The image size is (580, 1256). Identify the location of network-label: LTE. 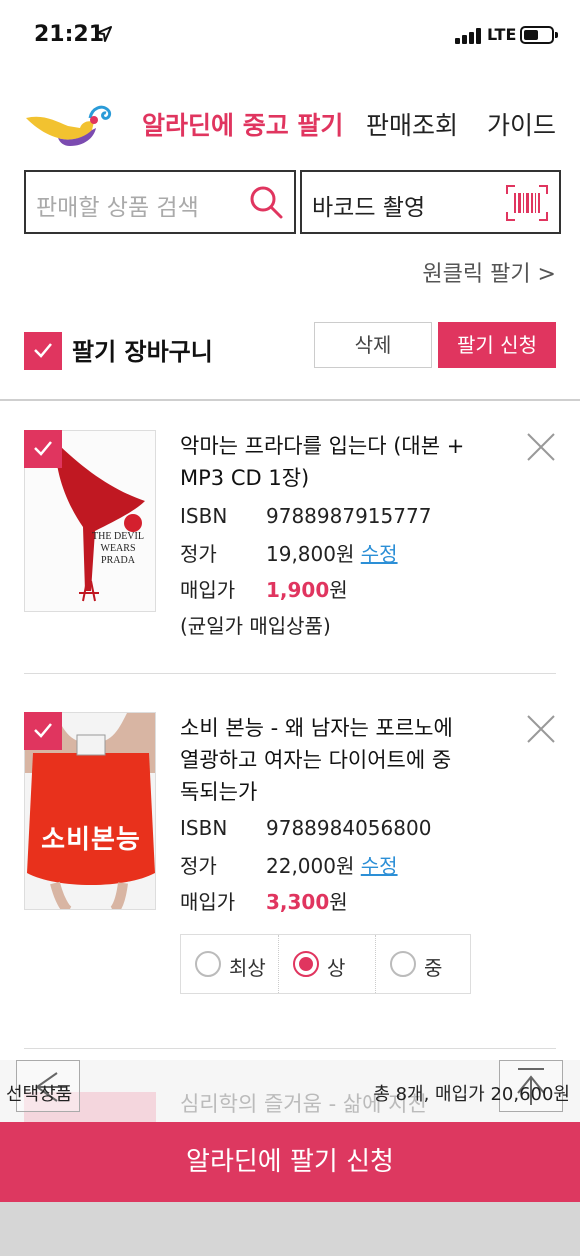
(502, 34).